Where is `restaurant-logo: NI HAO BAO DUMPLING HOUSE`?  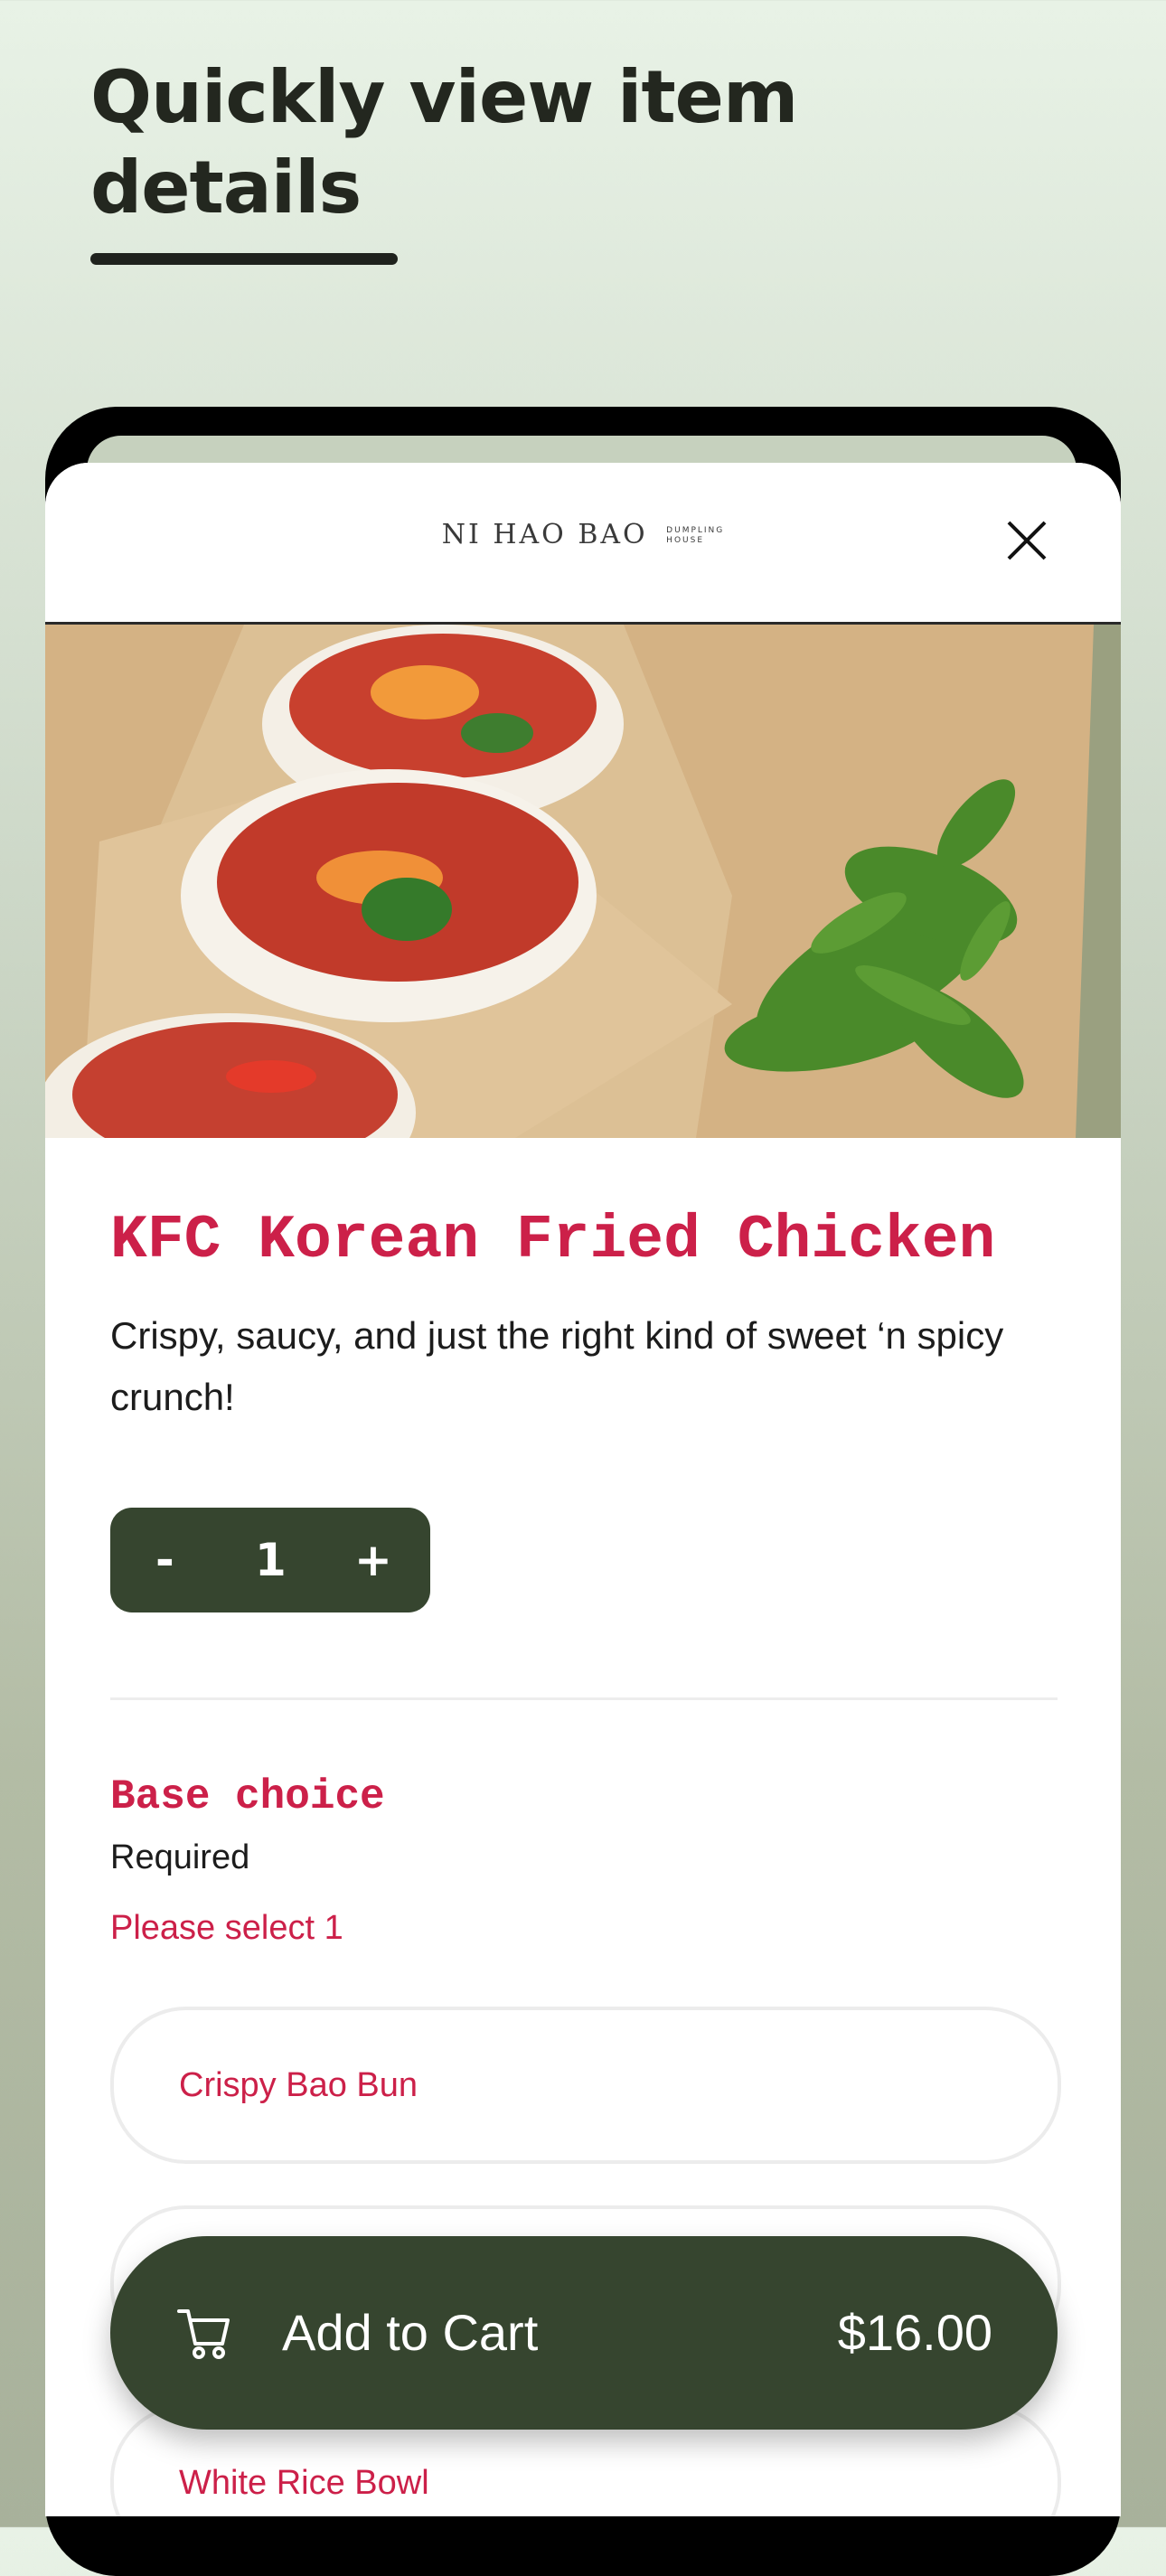 restaurant-logo: NI HAO BAO DUMPLING HOUSE is located at coordinates (583, 535).